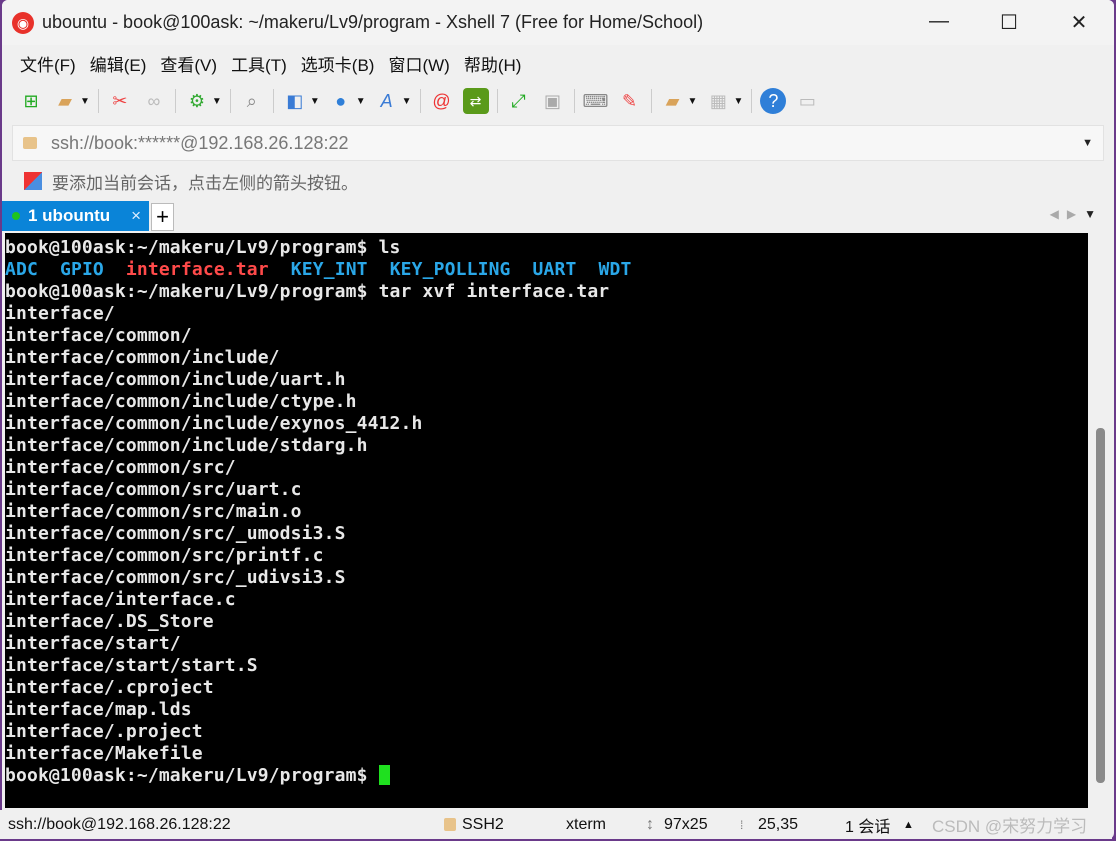  I want to click on status-connection: ssh://book@192.168.26.128:22, so click(119, 824).